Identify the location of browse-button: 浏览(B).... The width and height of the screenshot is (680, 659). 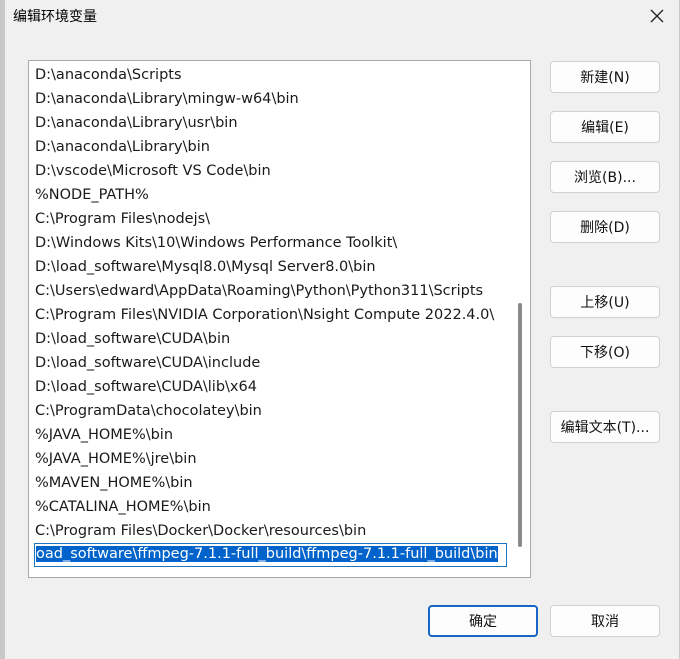
(605, 177).